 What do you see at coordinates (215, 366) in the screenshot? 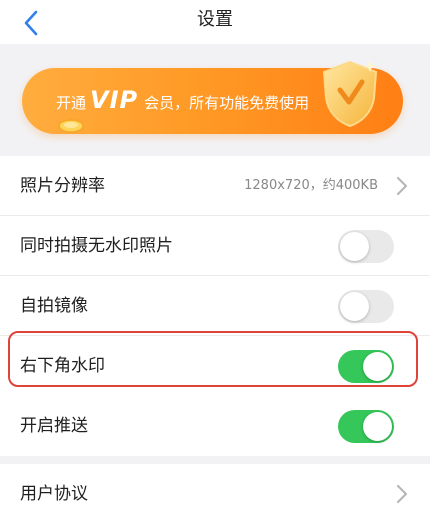
I see `row-corner-watermark: 右下角水印` at bounding box center [215, 366].